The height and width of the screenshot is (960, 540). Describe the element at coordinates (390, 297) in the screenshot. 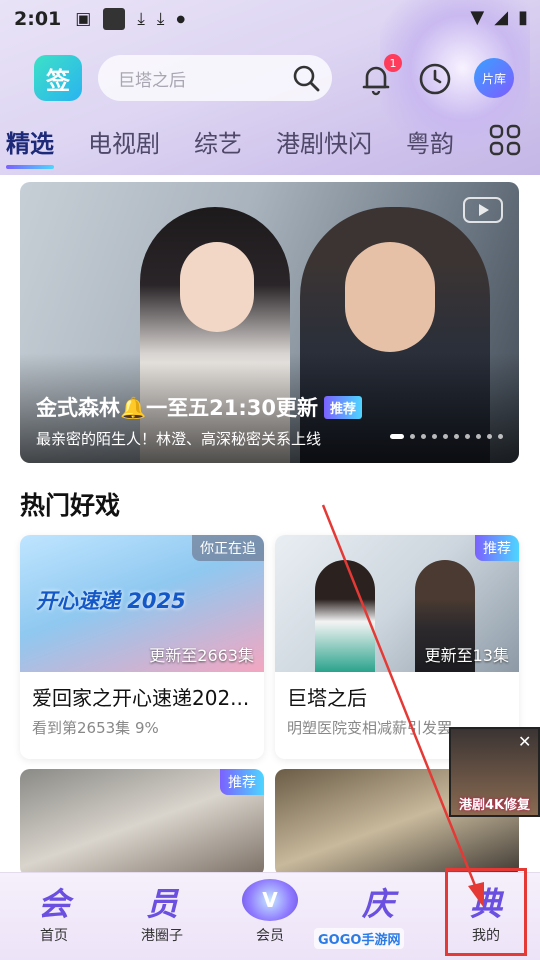

I see `banner-actor-face` at that location.